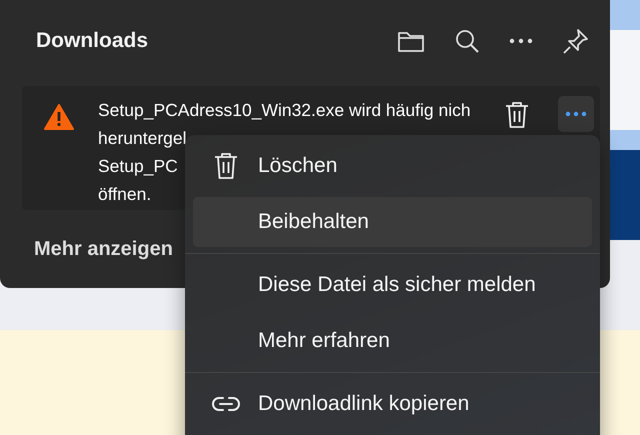  What do you see at coordinates (392, 222) in the screenshot?
I see `menu-item: Beibehalten` at bounding box center [392, 222].